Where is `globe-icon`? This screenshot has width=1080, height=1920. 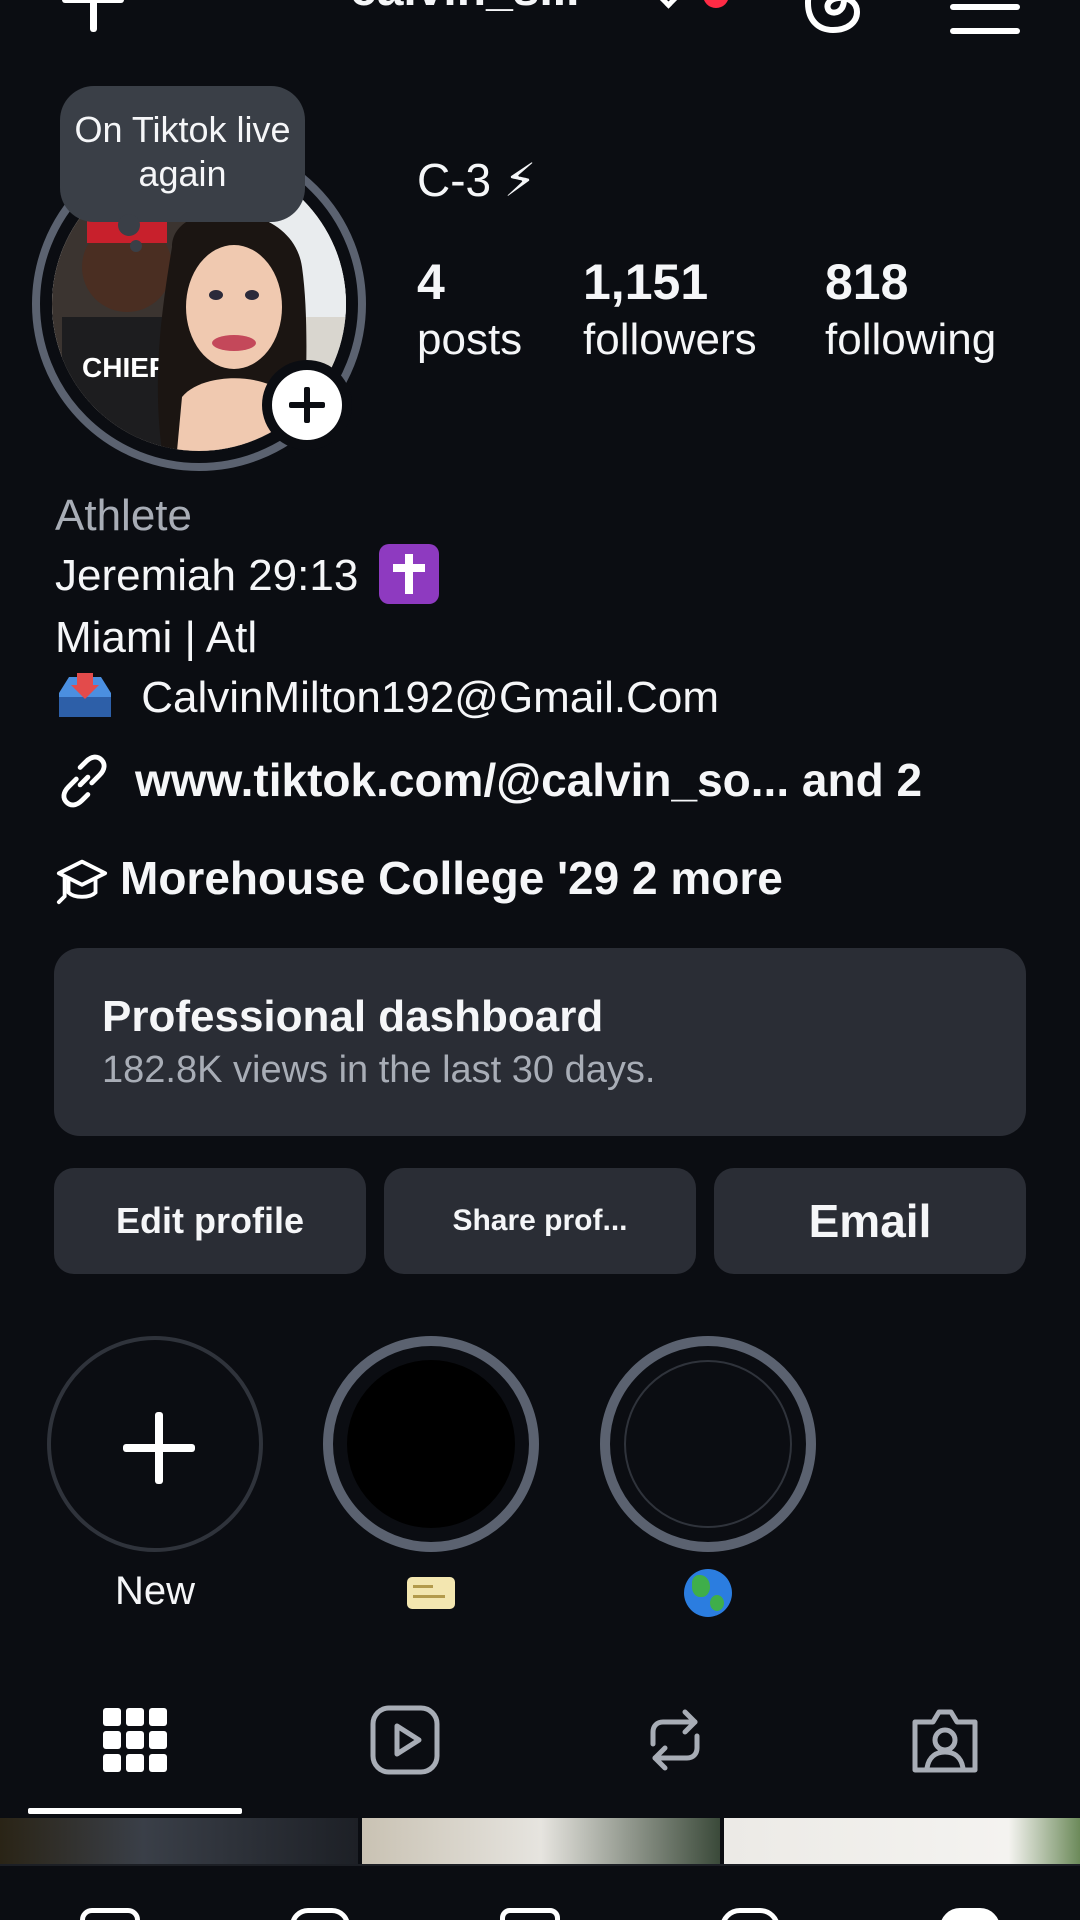 globe-icon is located at coordinates (708, 1593).